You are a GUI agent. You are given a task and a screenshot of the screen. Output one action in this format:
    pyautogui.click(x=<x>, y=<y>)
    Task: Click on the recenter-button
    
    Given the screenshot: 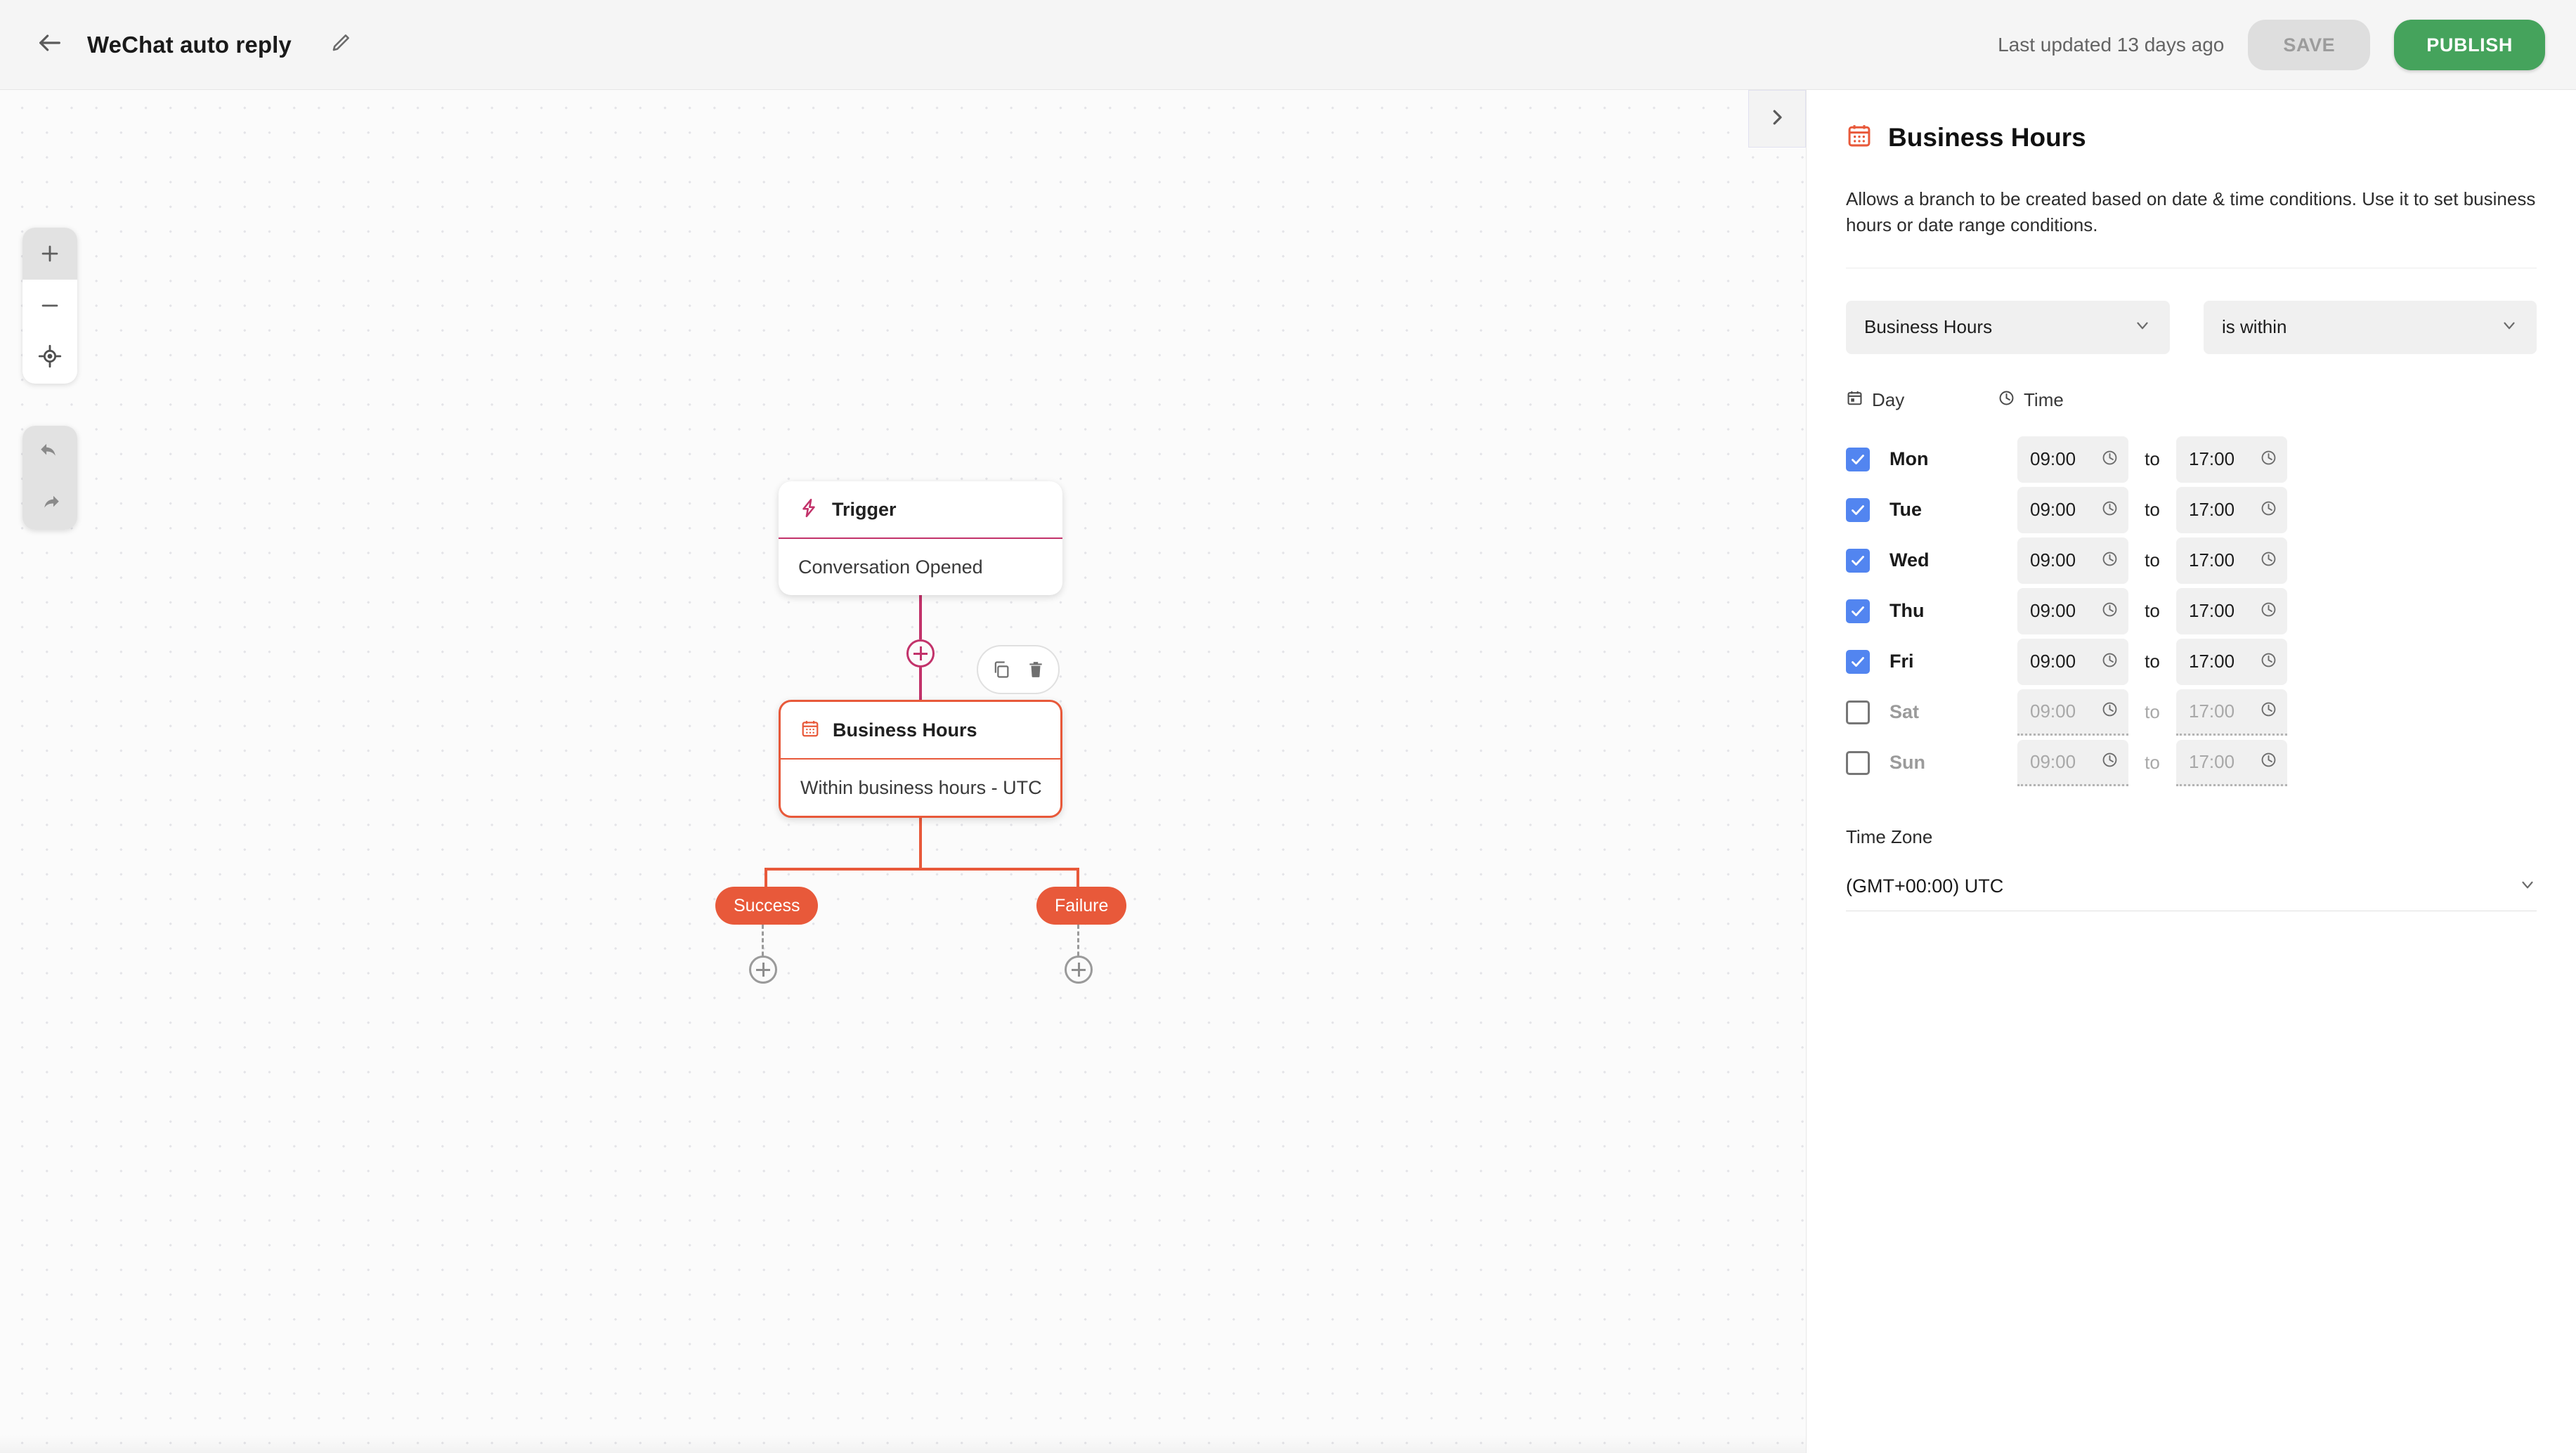 What is the action you would take?
    pyautogui.click(x=49, y=358)
    